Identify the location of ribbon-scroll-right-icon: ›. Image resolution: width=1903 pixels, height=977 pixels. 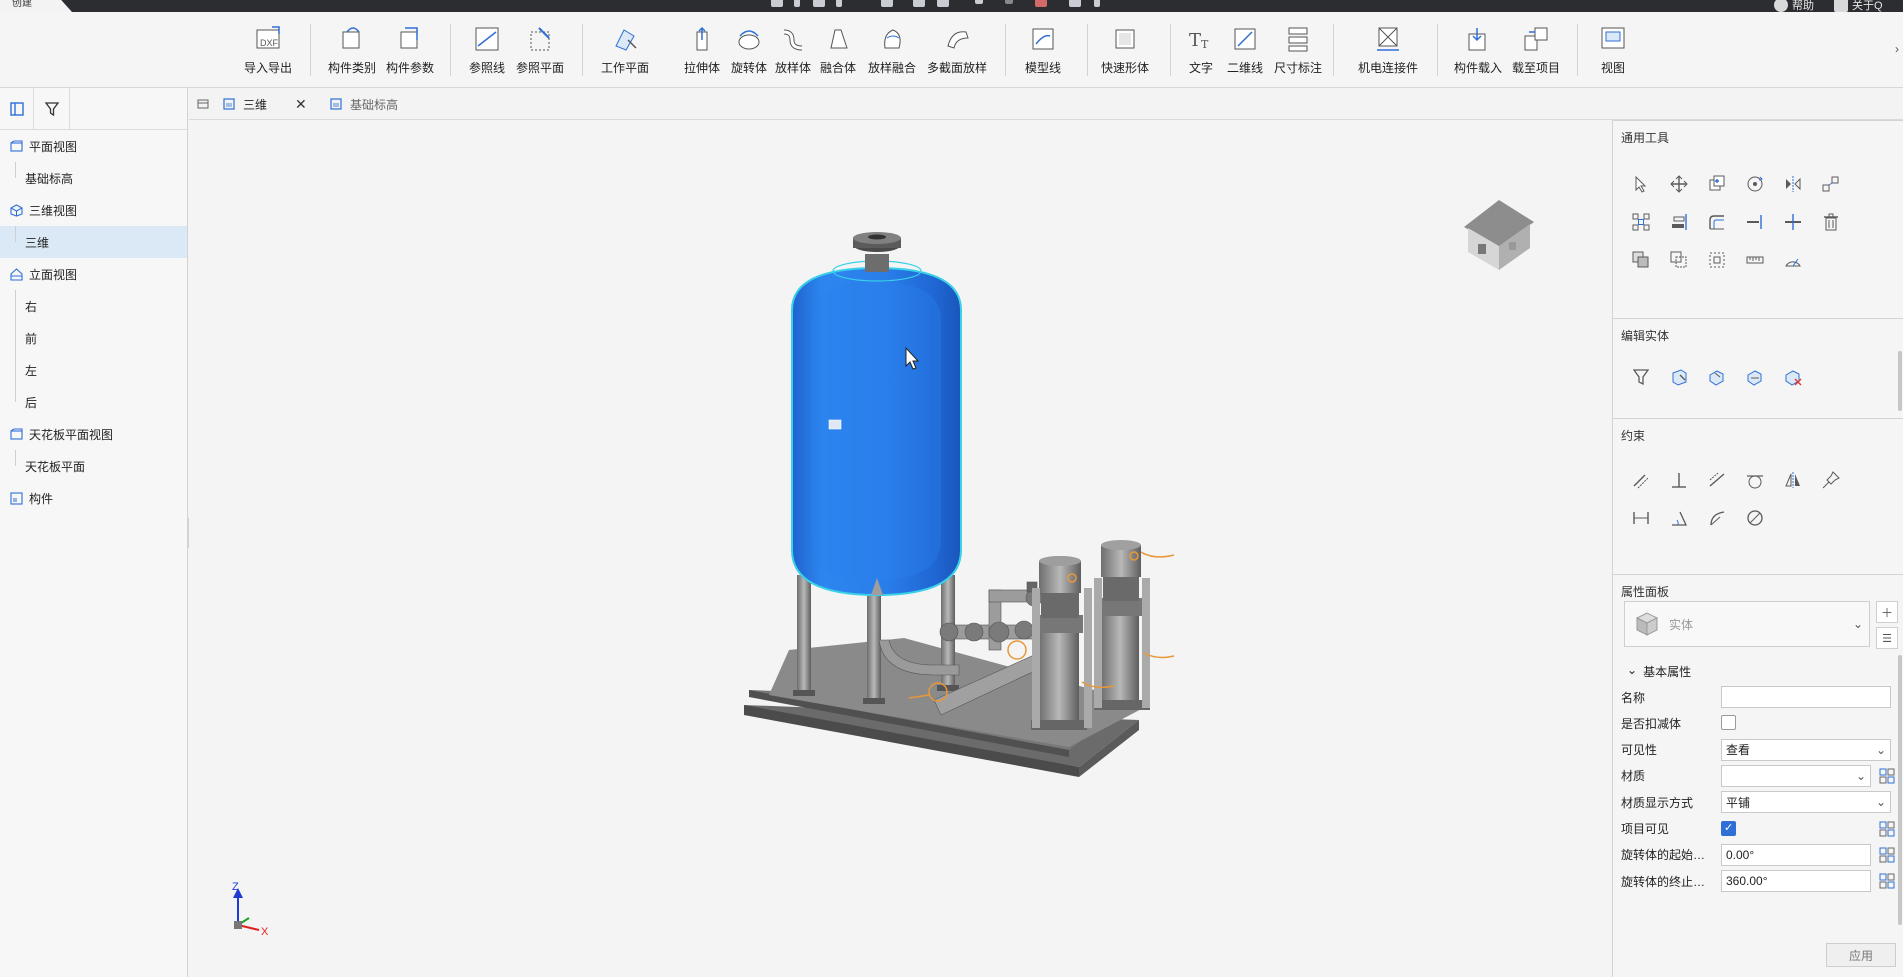
(1897, 49).